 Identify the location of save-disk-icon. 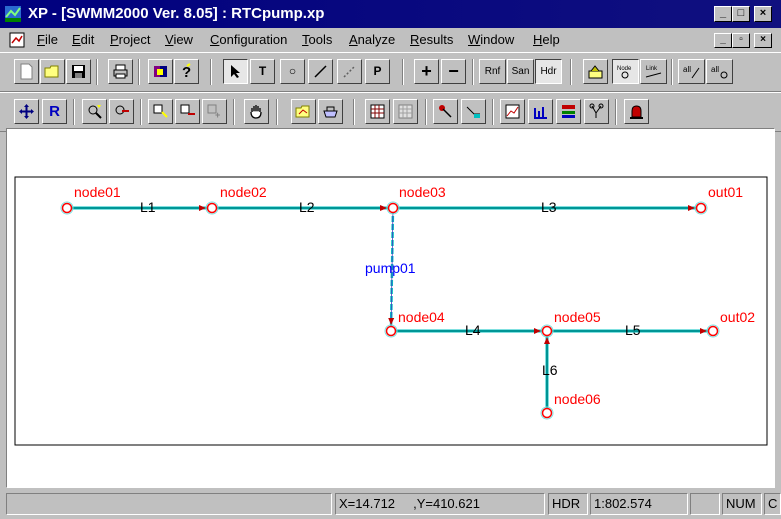
(78, 71).